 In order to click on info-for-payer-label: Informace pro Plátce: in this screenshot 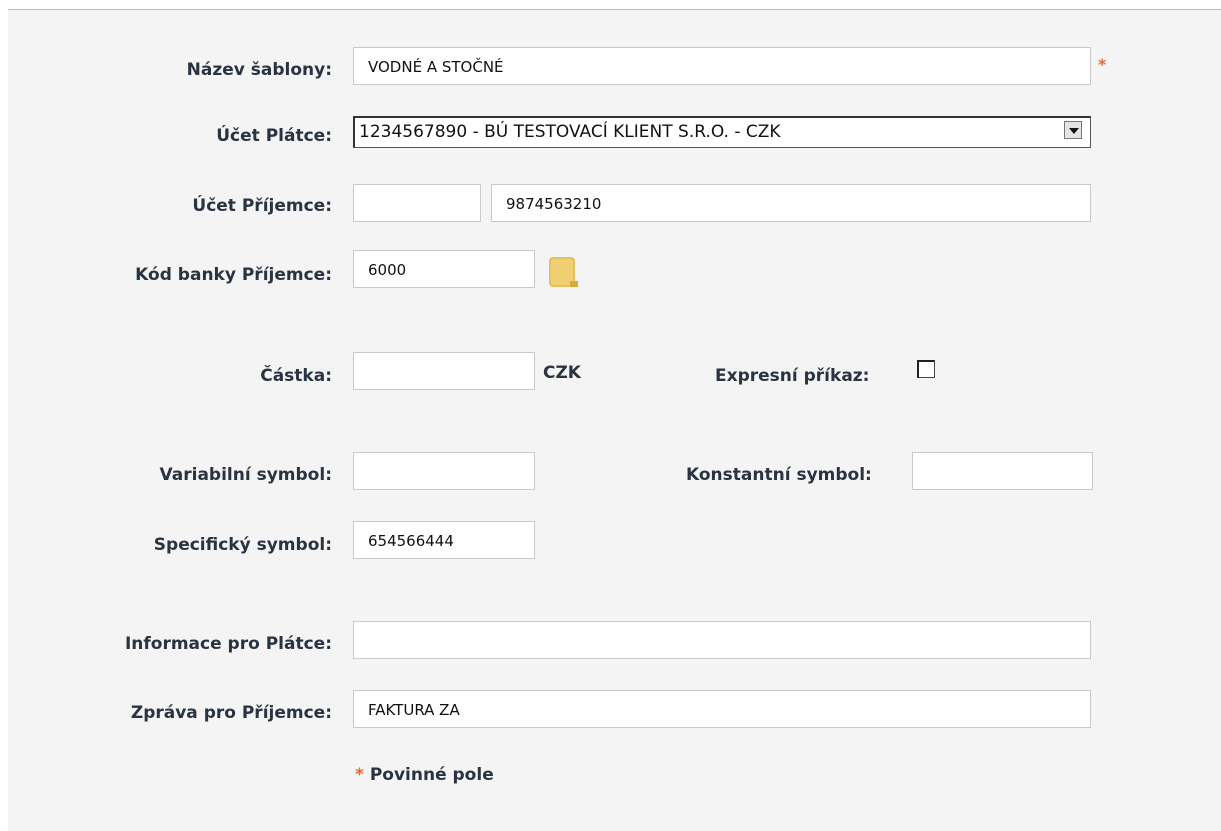, I will do `click(228, 644)`.